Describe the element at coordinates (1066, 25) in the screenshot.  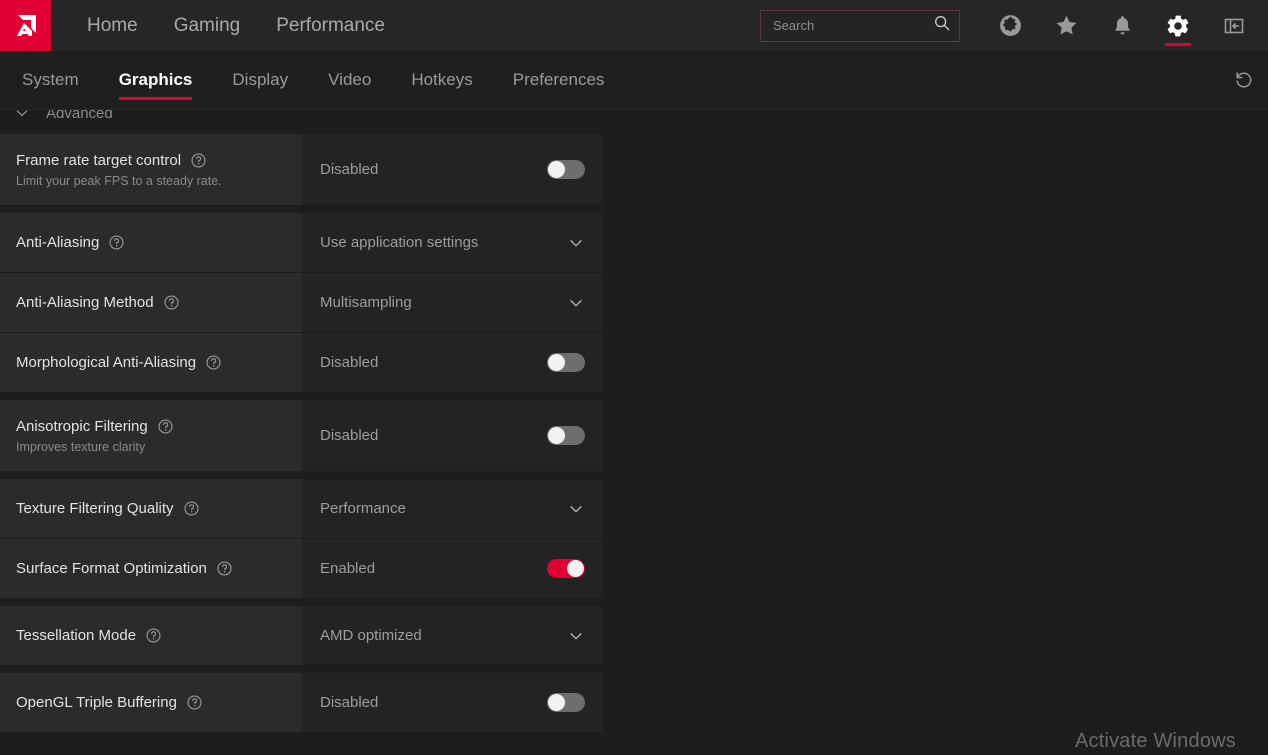
I see `star-icon` at that location.